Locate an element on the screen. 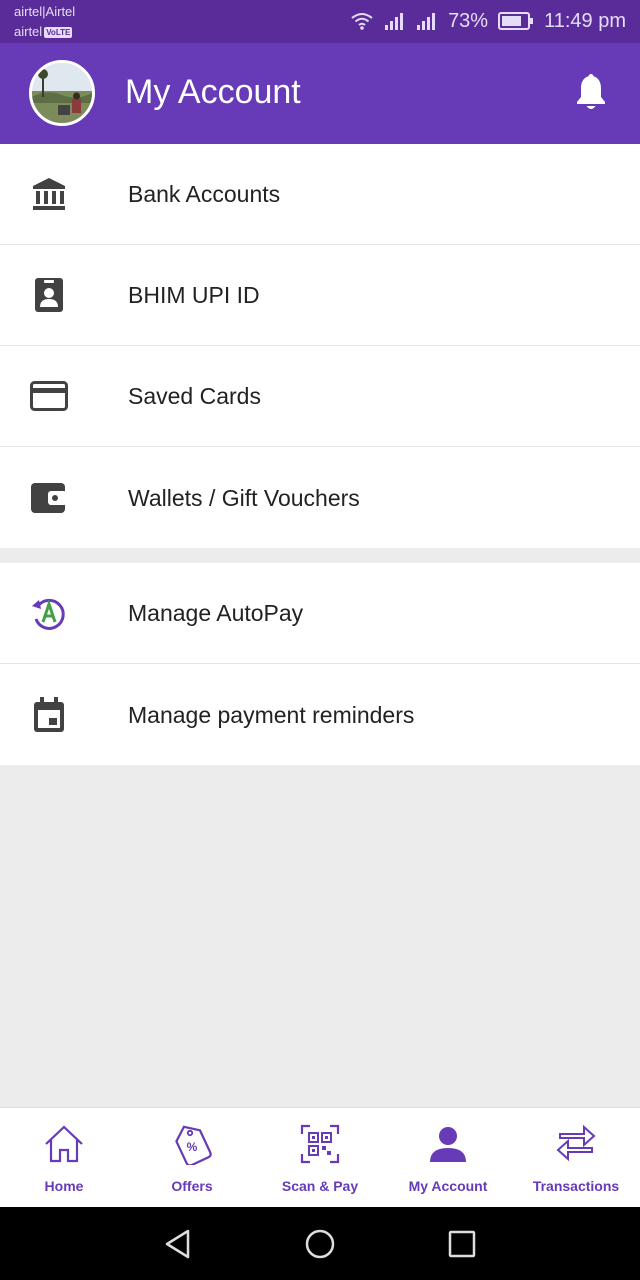  avatar is located at coordinates (62, 93).